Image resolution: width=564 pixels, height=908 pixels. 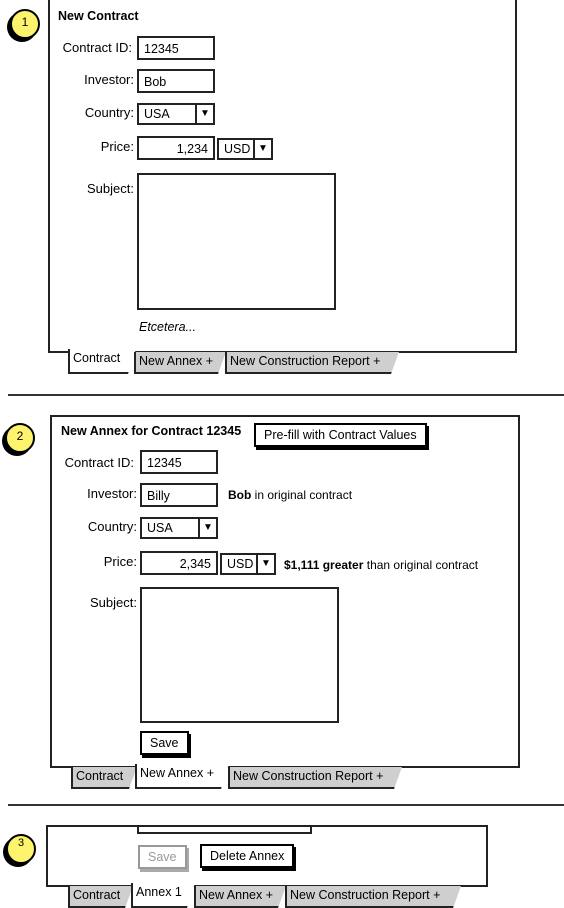 What do you see at coordinates (162, 857) in the screenshot?
I see `save-button-disabled: Save` at bounding box center [162, 857].